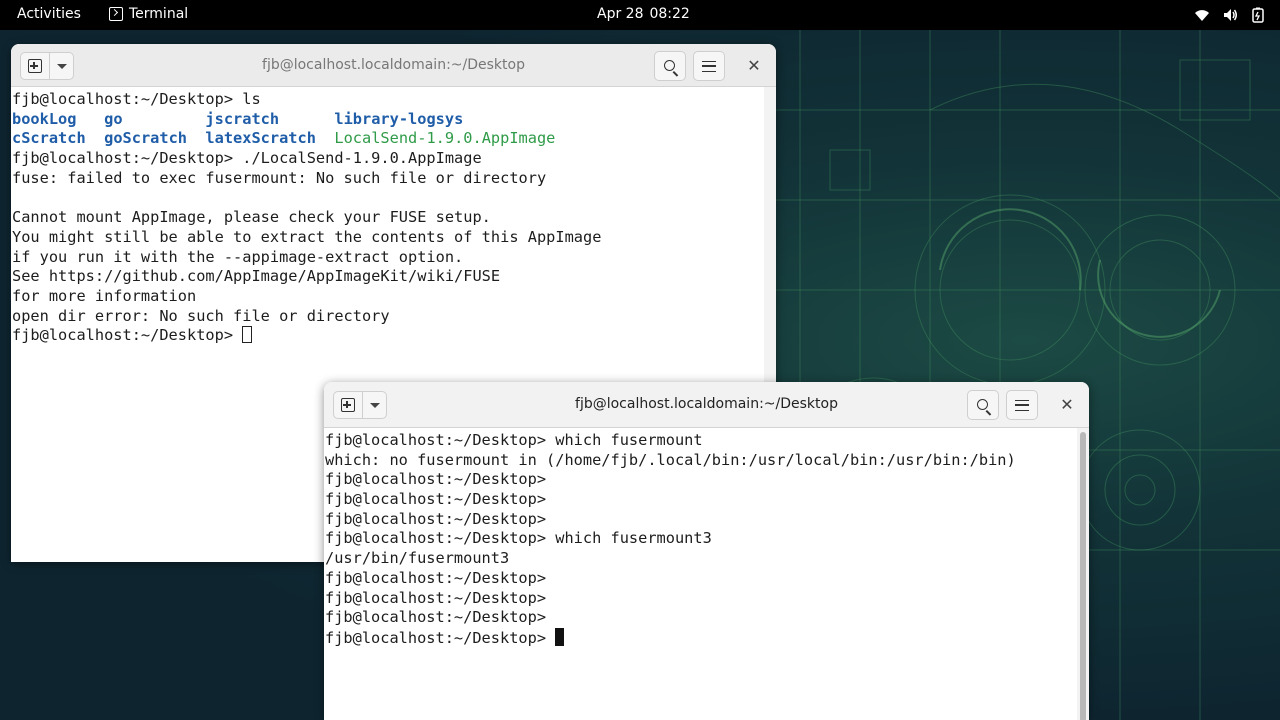 Image resolution: width=1280 pixels, height=720 pixels. I want to click on app-name: Terminal, so click(159, 14).